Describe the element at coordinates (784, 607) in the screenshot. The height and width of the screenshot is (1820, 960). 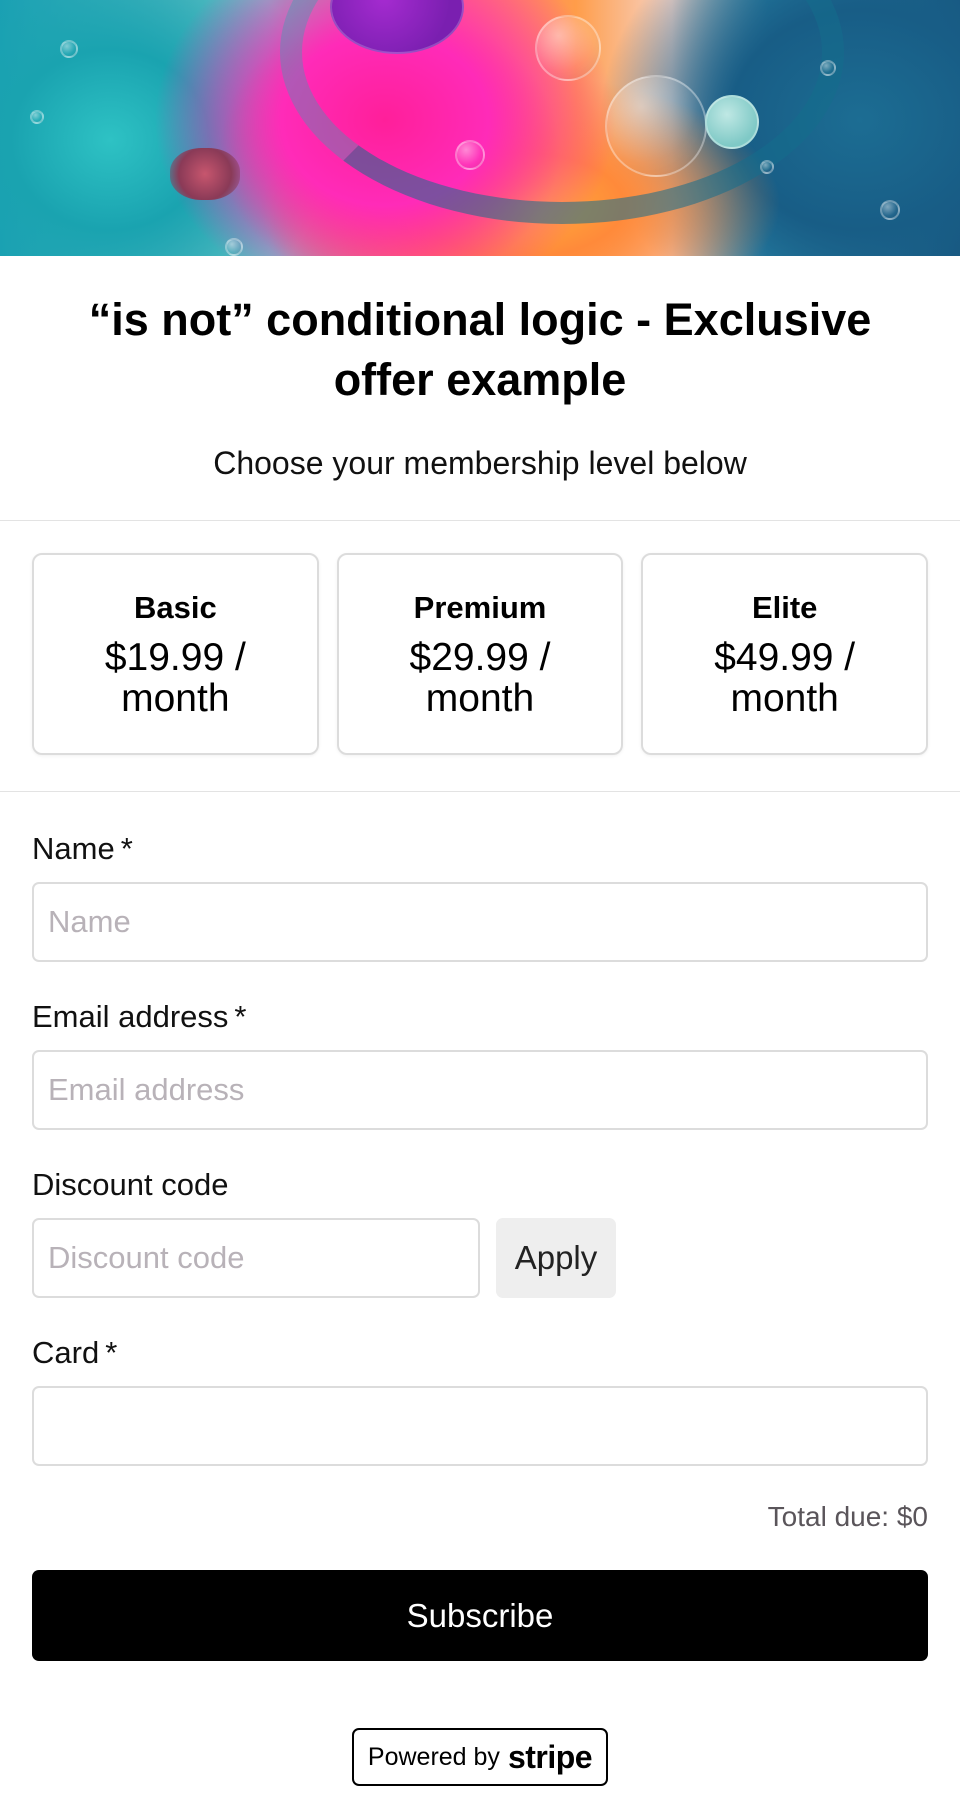
I see `plan-name: Elite` at that location.